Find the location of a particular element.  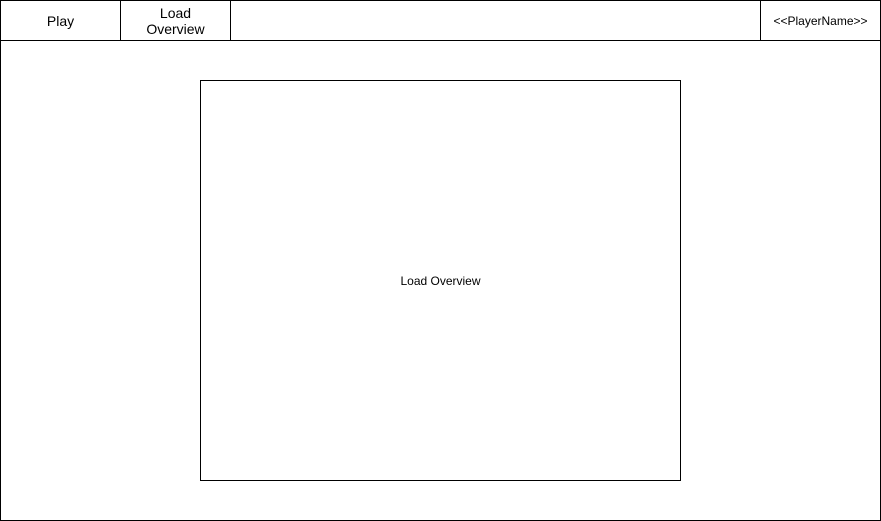

play-tab-label: Play is located at coordinates (60, 20).